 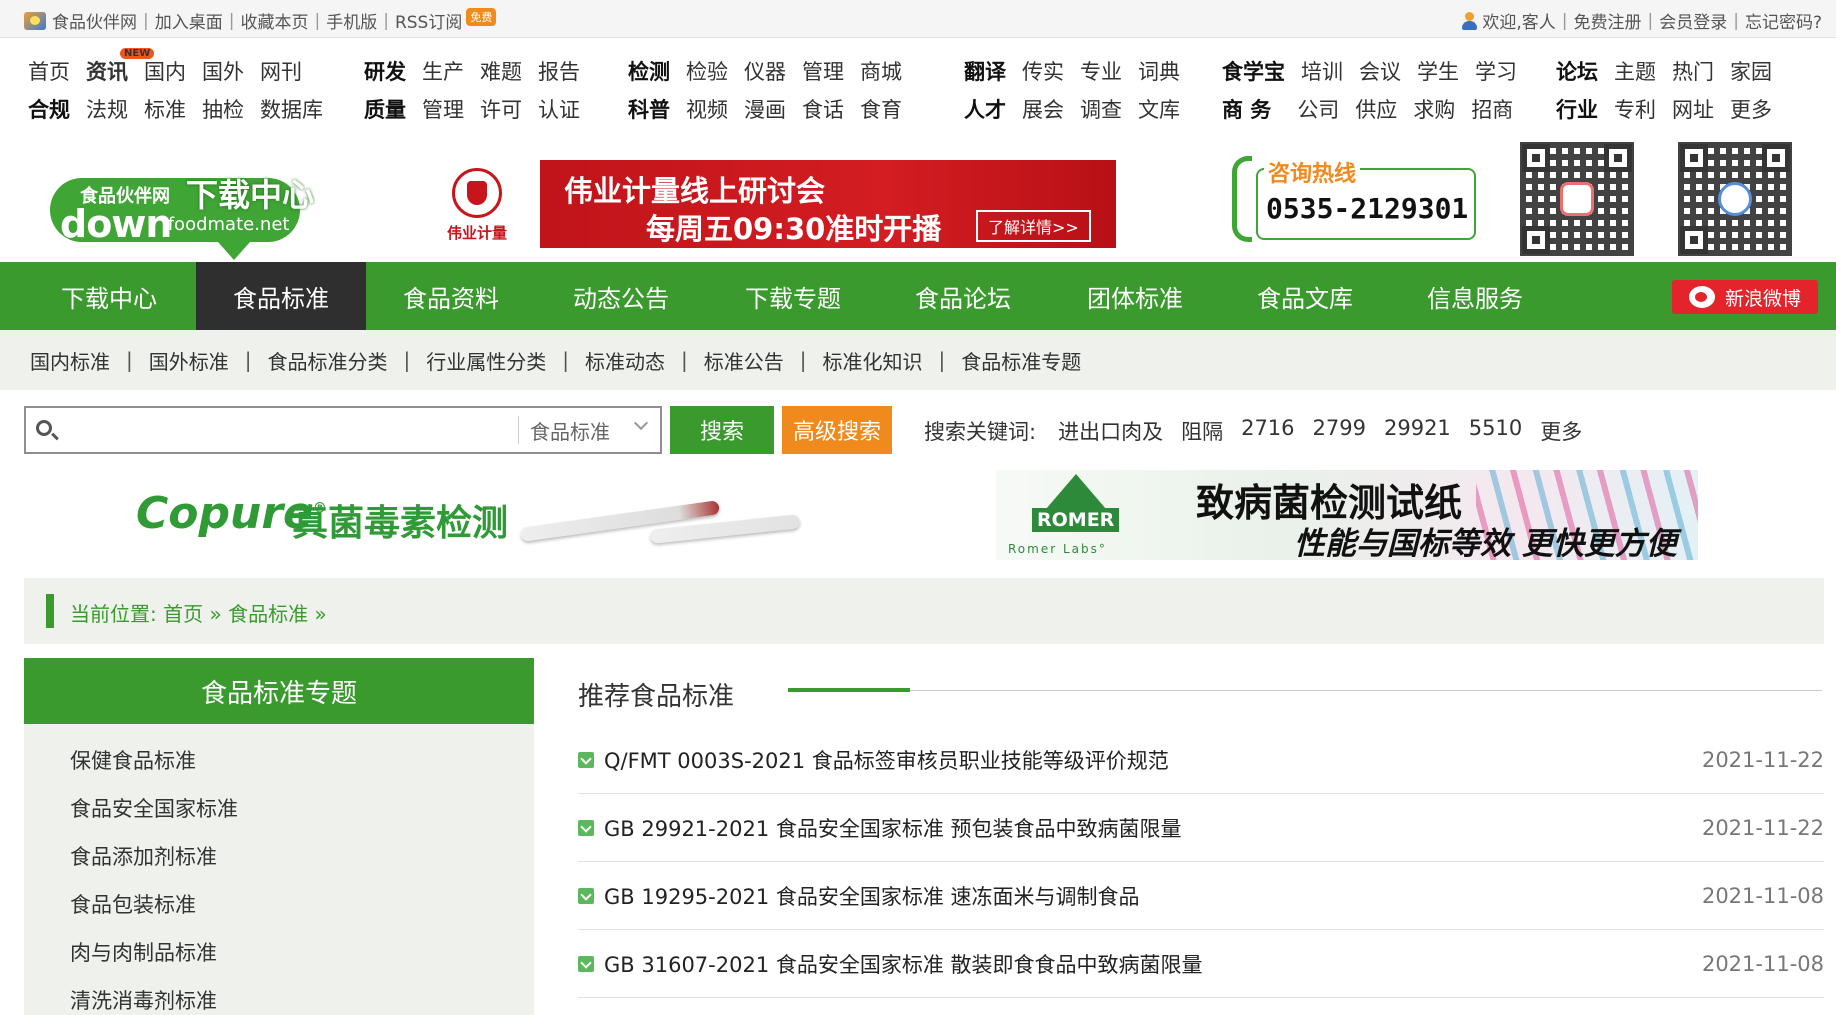 What do you see at coordinates (625, 360) in the screenshot?
I see `subnav-standard-news: 标准动态` at bounding box center [625, 360].